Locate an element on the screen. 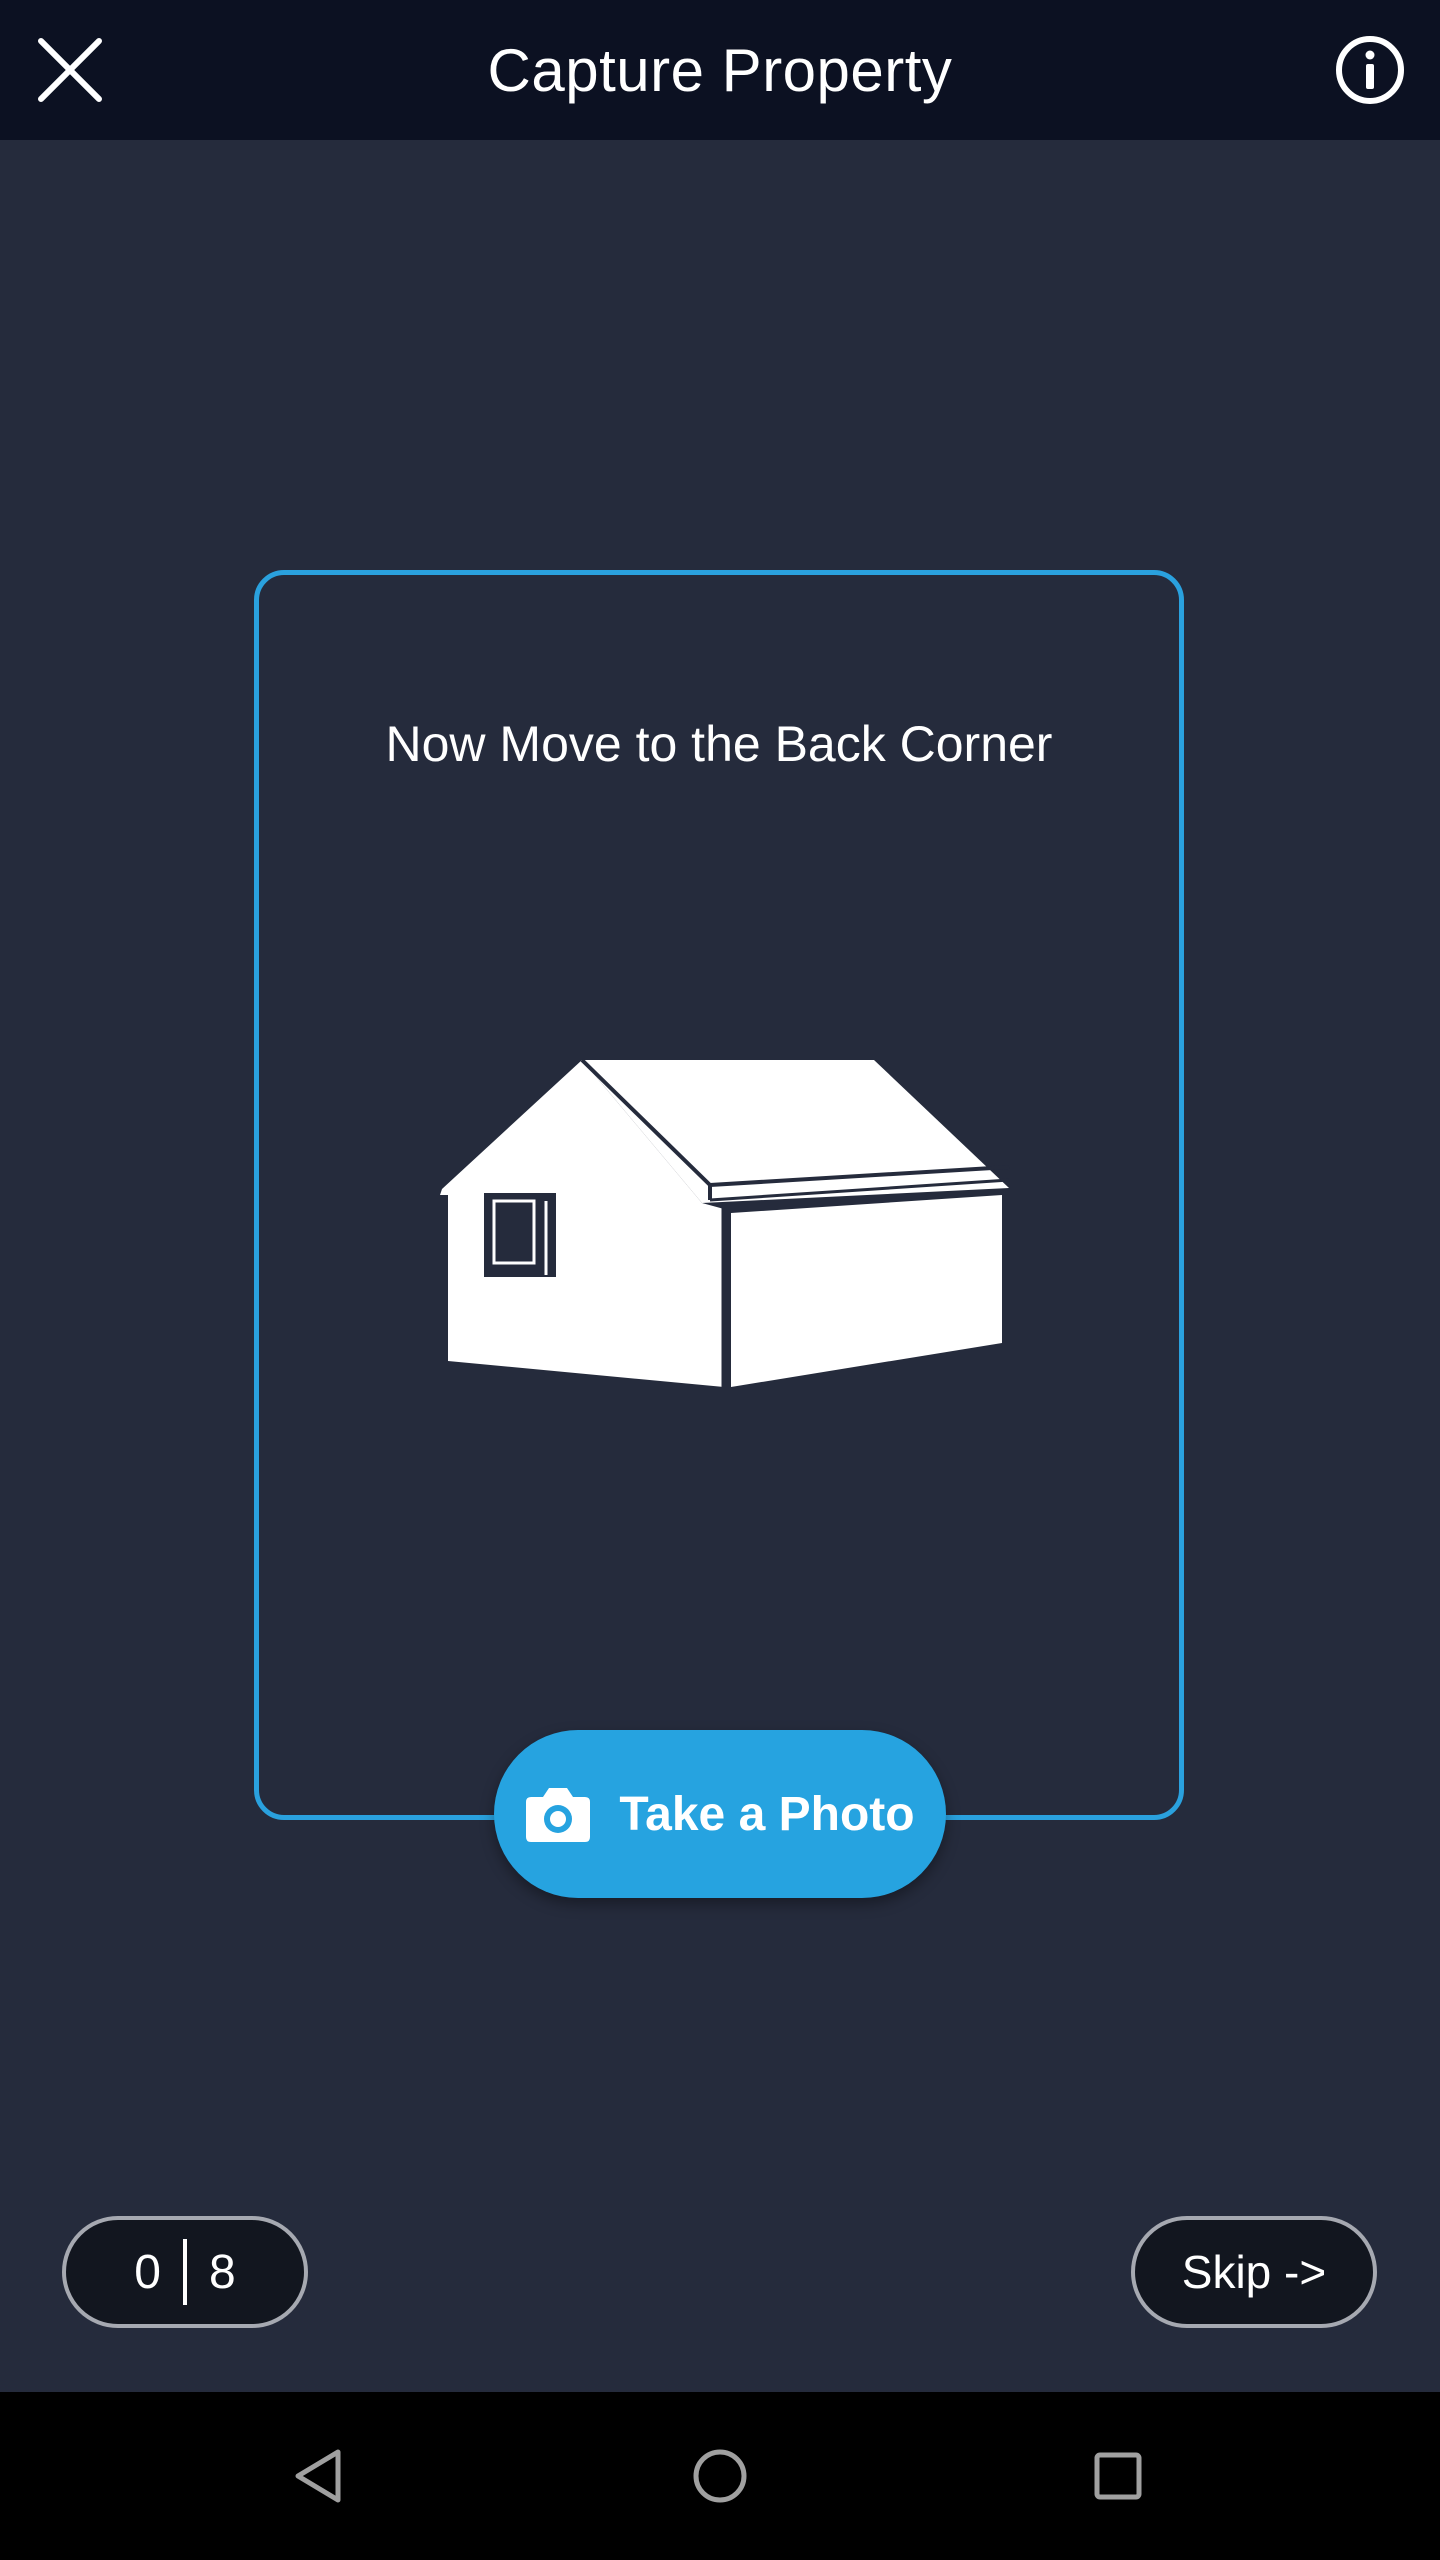 Image resolution: width=1440 pixels, height=2560 pixels. take-photo-button: Take a Photo is located at coordinates (720, 1814).